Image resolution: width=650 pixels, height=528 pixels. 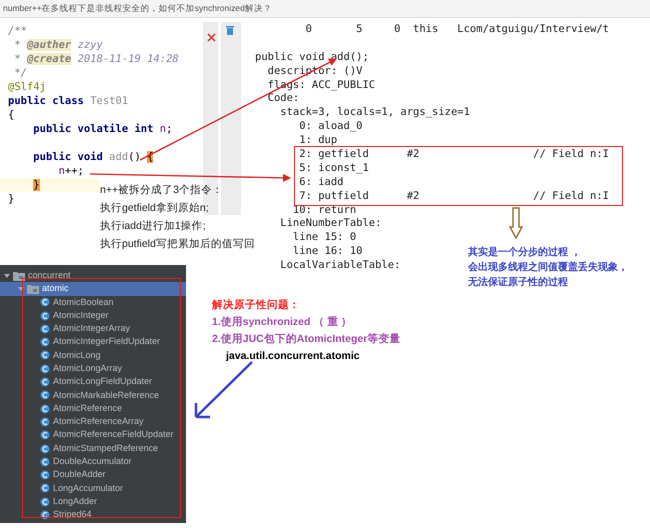 I want to click on code-line: * @create 2018-11-19 14:28, so click(x=96, y=59).